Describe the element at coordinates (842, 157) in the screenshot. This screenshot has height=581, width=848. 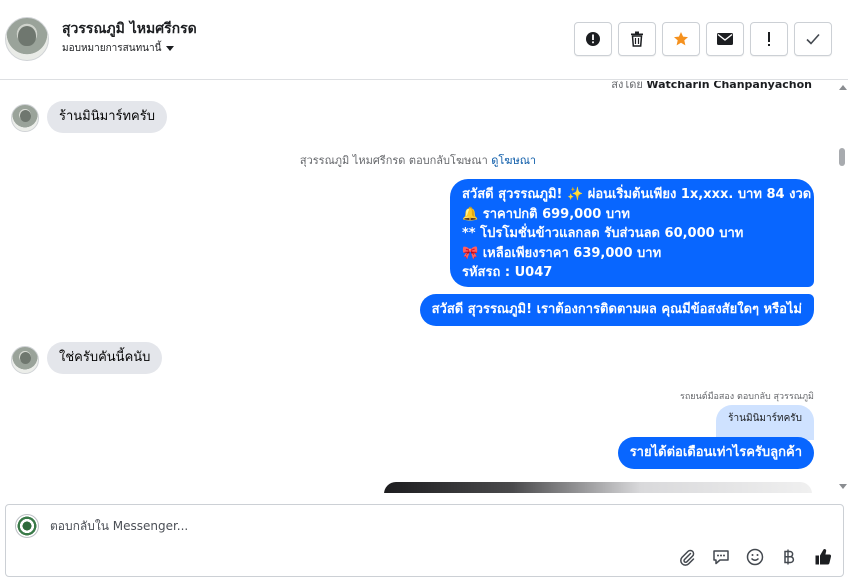
I see `scroll-thumb` at that location.